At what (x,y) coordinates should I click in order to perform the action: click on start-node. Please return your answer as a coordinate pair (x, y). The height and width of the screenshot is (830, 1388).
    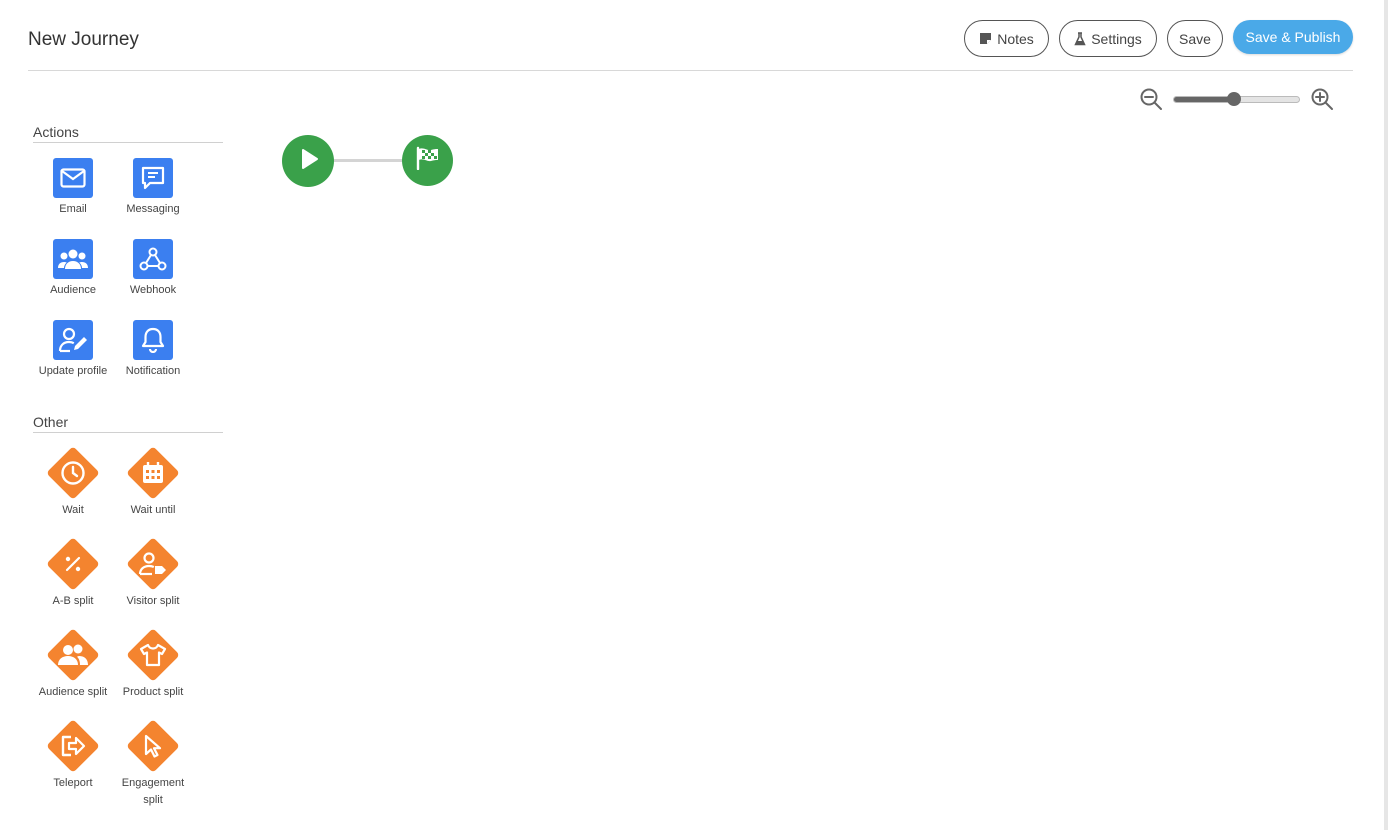
    Looking at the image, I should click on (308, 161).